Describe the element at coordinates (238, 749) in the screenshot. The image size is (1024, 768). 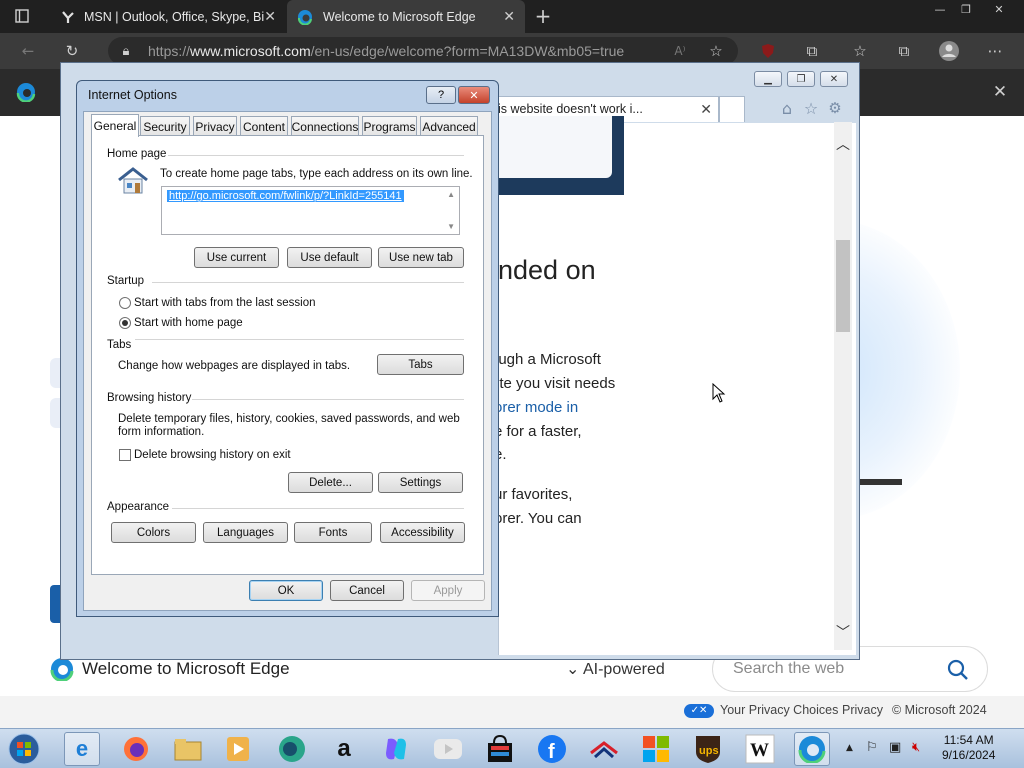
I see `media-player-icon` at that location.